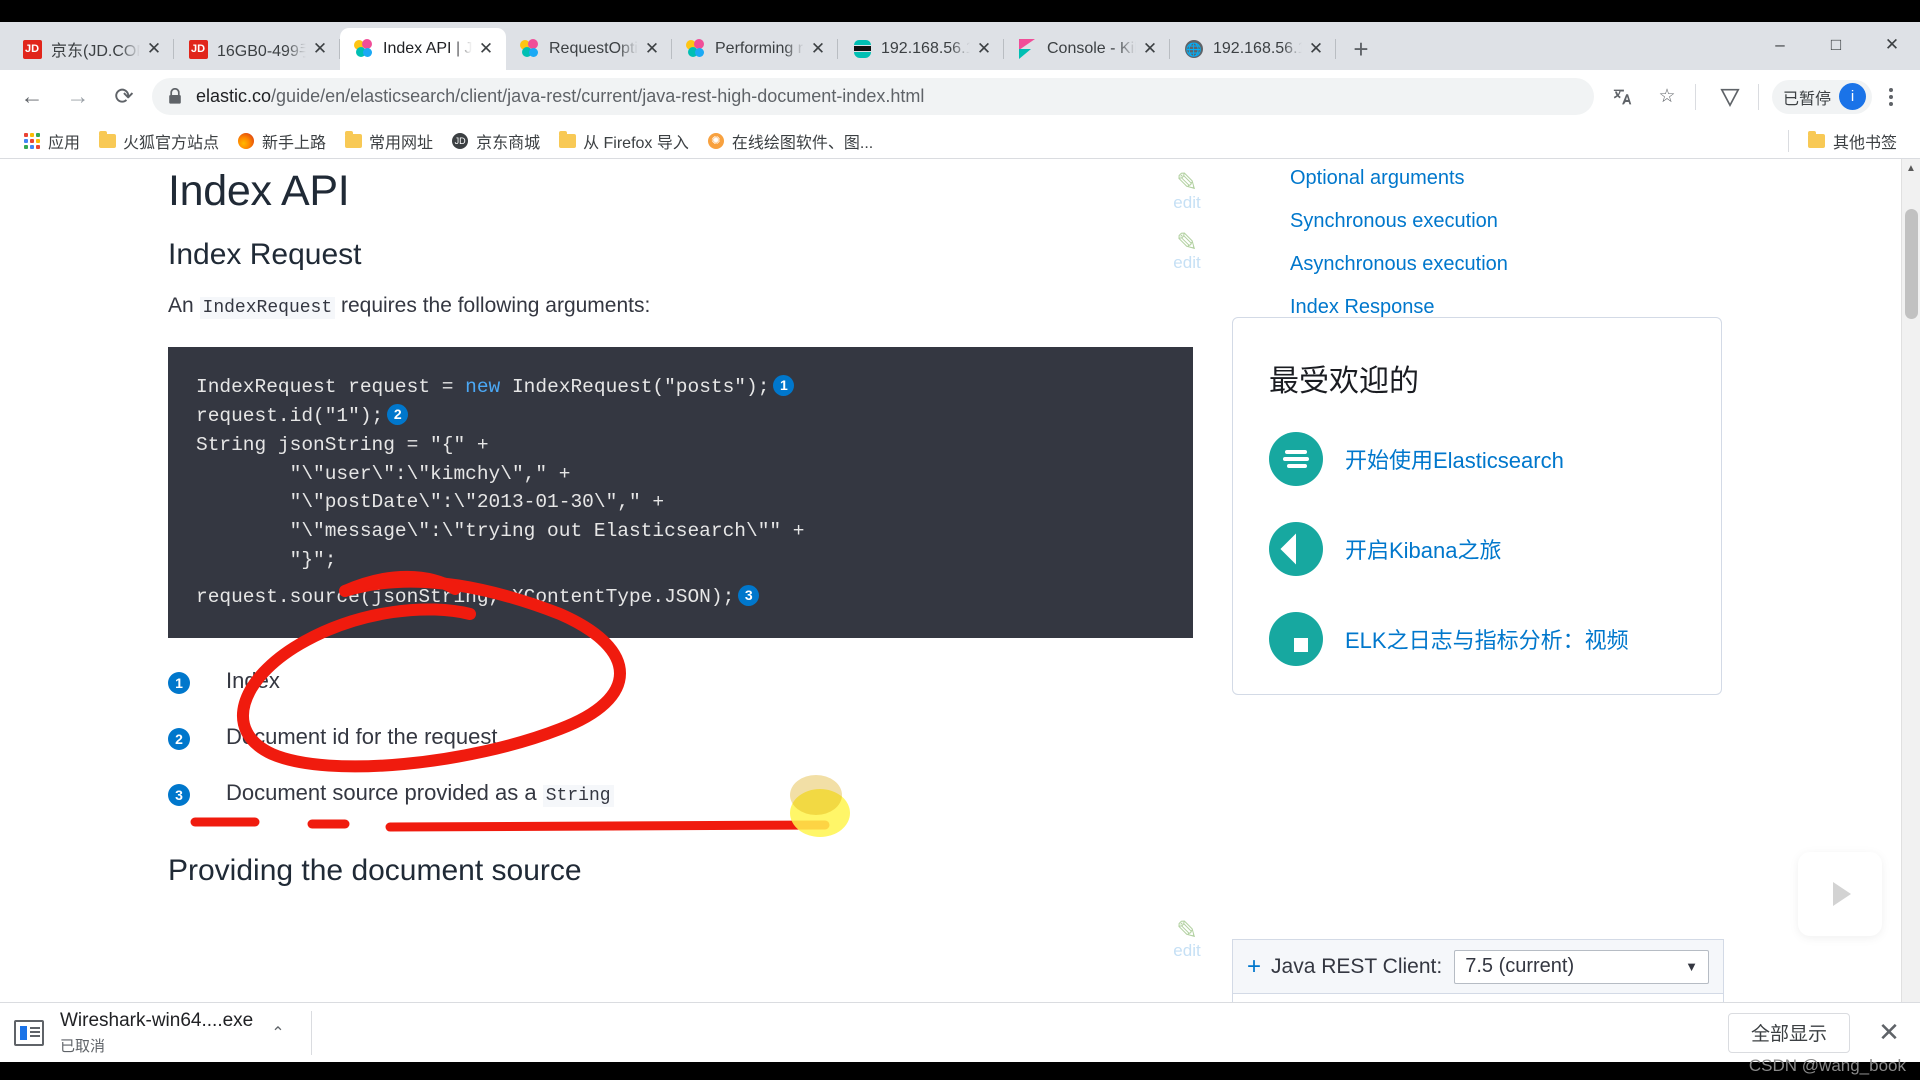 This screenshot has width=1920, height=1080. Describe the element at coordinates (1623, 97) in the screenshot. I see `translate-icon` at that location.